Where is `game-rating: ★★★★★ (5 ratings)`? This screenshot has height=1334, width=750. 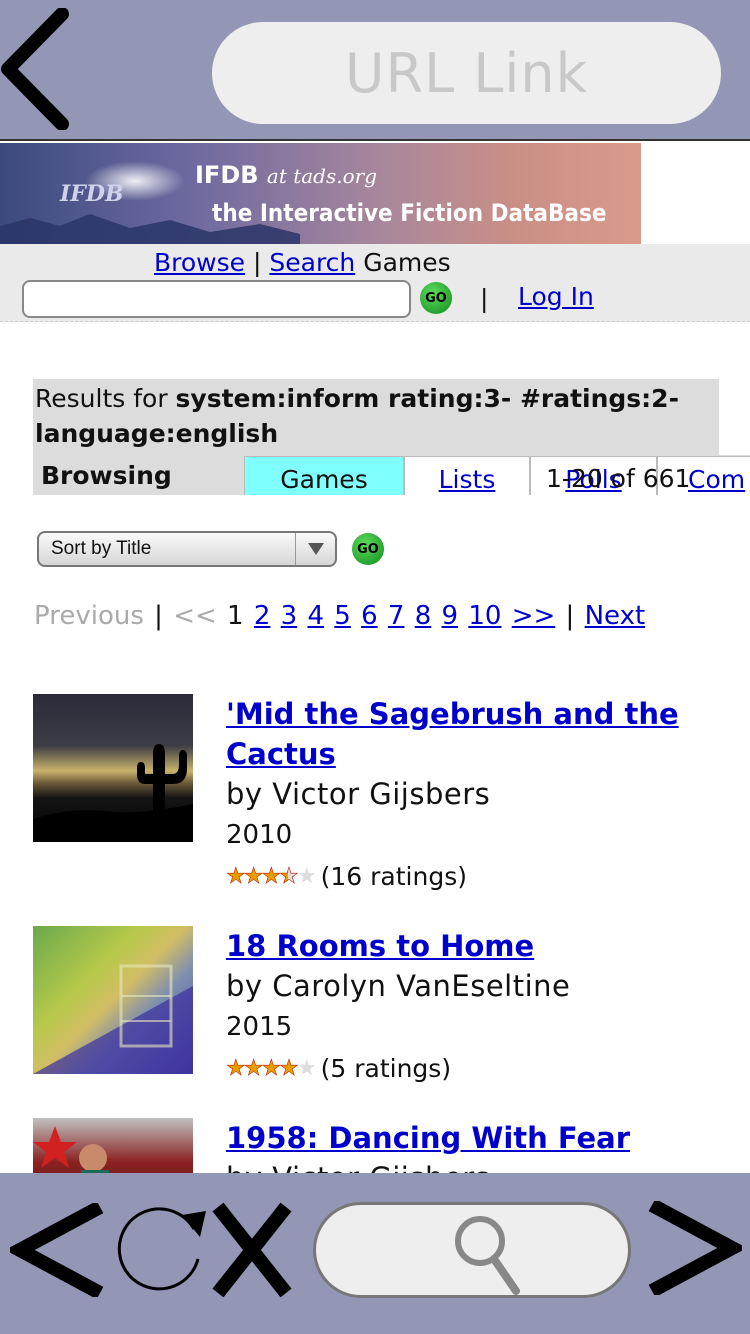 game-rating: ★★★★★ (5 ratings) is located at coordinates (466, 1068).